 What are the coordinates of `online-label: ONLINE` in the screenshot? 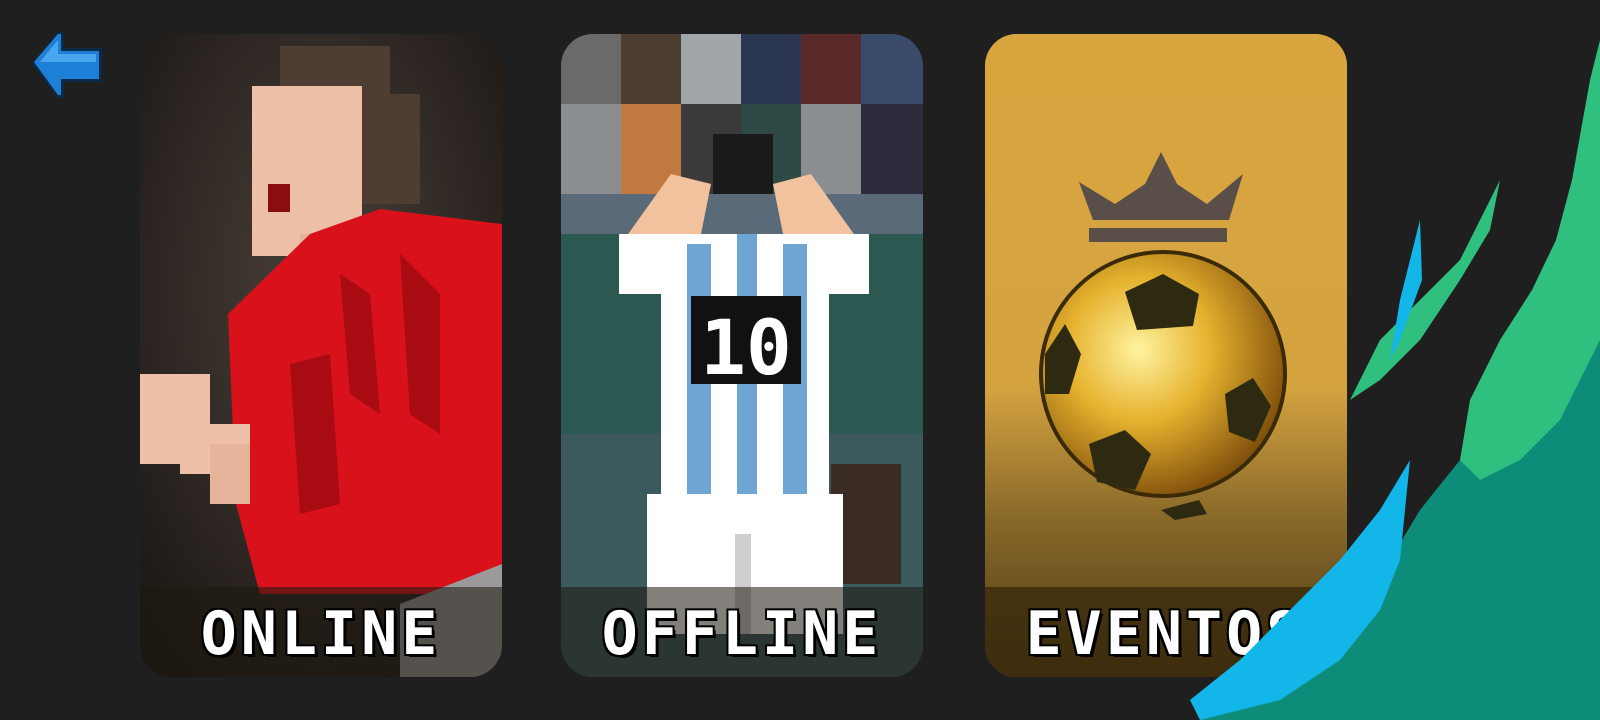 It's located at (321, 634).